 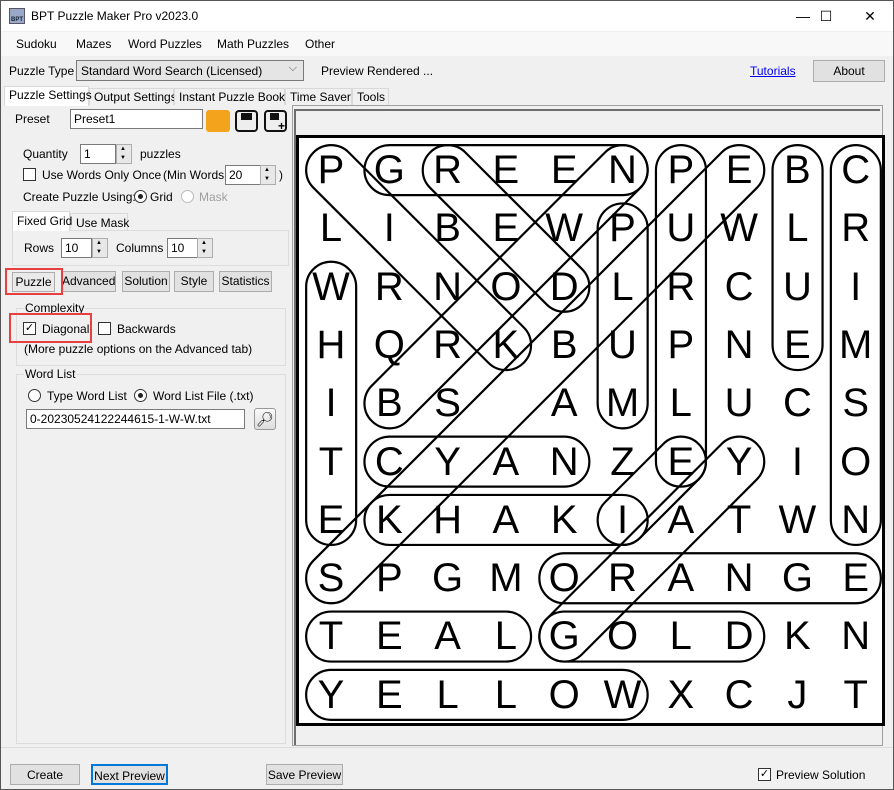 I want to click on word-list-file-radio, so click(x=140, y=395).